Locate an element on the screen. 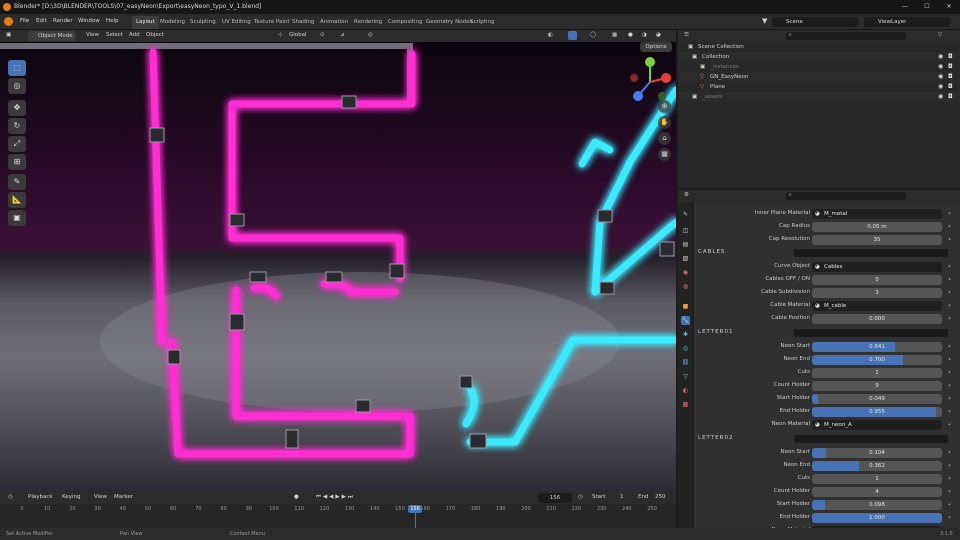 This screenshot has width=960, height=540. add-cube-icon: ▣ is located at coordinates (17, 218).